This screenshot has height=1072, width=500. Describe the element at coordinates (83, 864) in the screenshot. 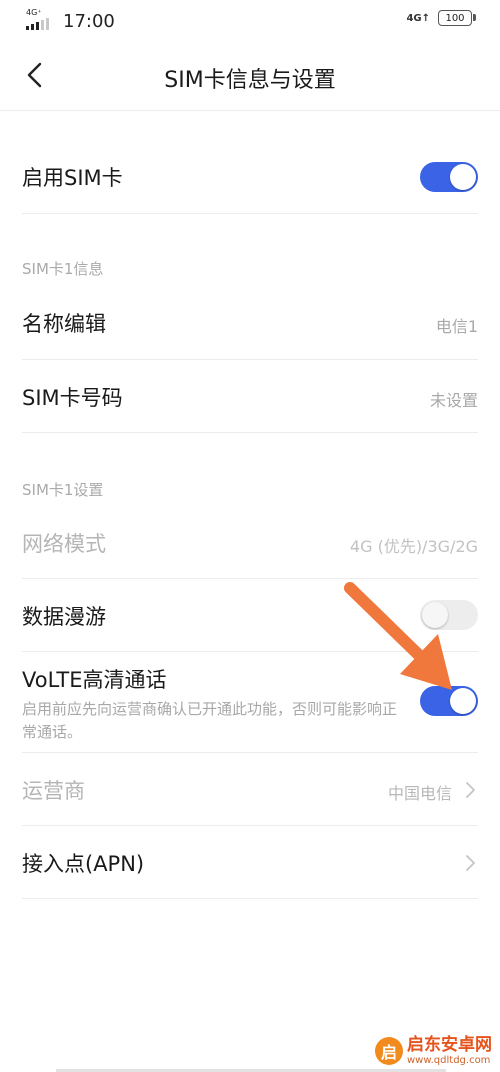

I see `apn-label: 接入点(APN)` at that location.